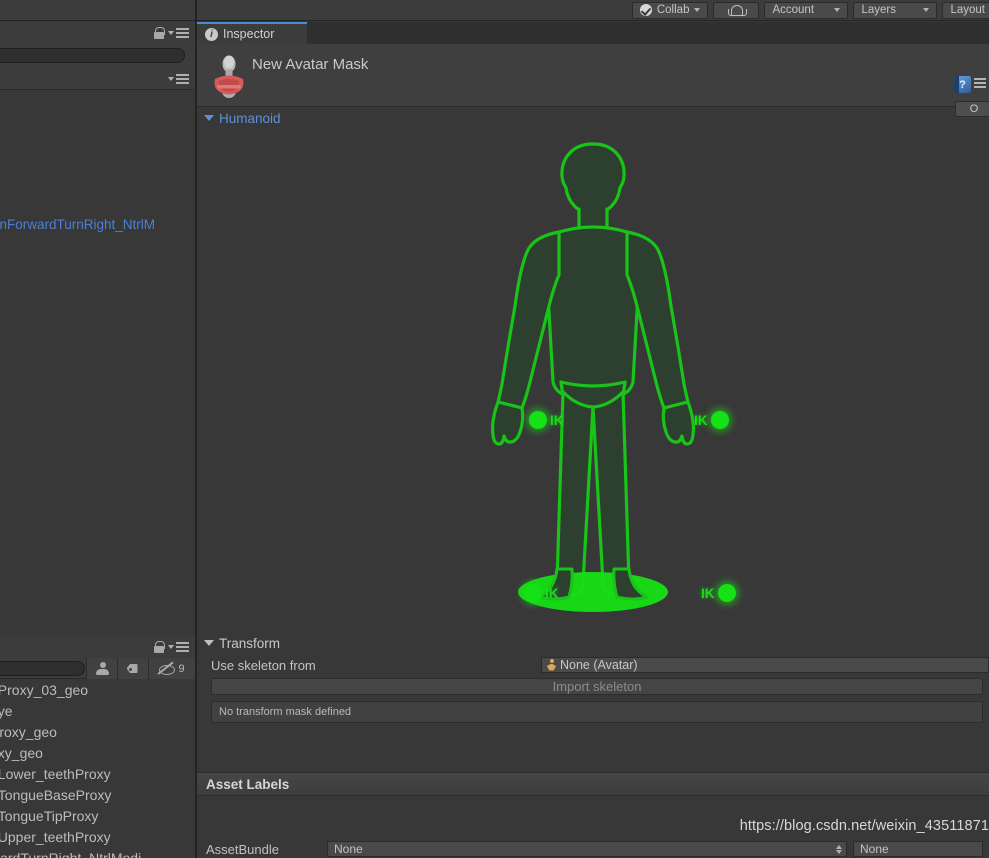 Image resolution: width=989 pixels, height=858 pixels. I want to click on cloud-button, so click(736, 10).